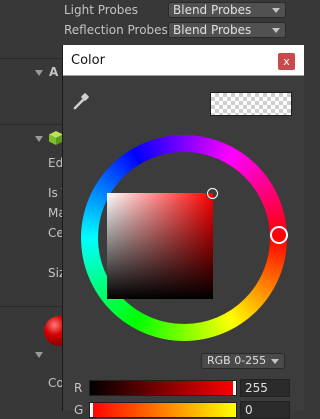 Image resolution: width=320 pixels, height=419 pixels. What do you see at coordinates (237, 360) in the screenshot?
I see `color-mode-value: RGB 0-255` at bounding box center [237, 360].